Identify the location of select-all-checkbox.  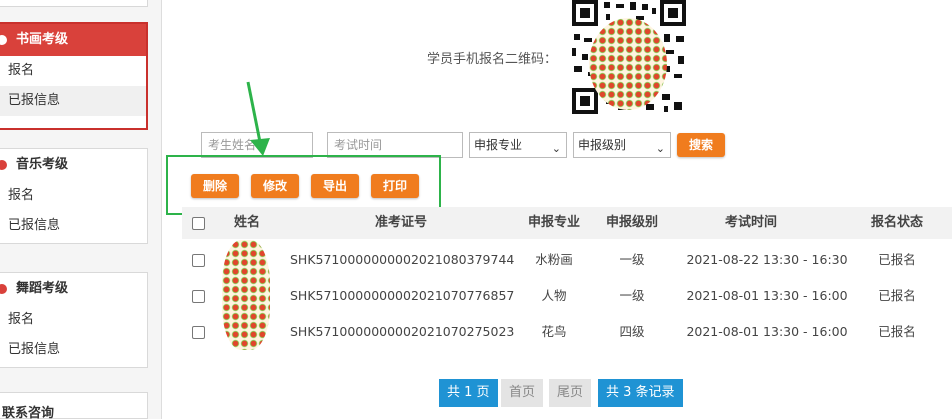
(198, 223).